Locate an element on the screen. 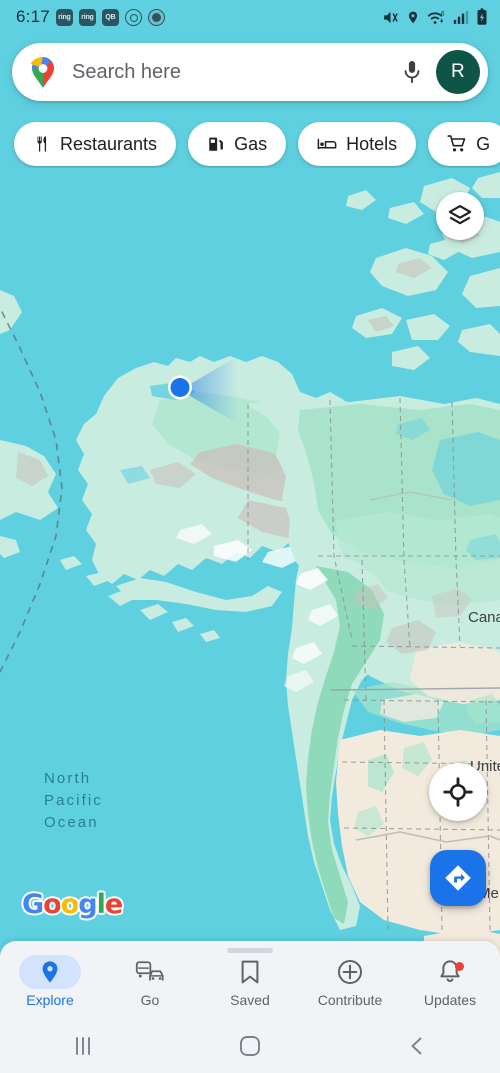  directions-button is located at coordinates (458, 878).